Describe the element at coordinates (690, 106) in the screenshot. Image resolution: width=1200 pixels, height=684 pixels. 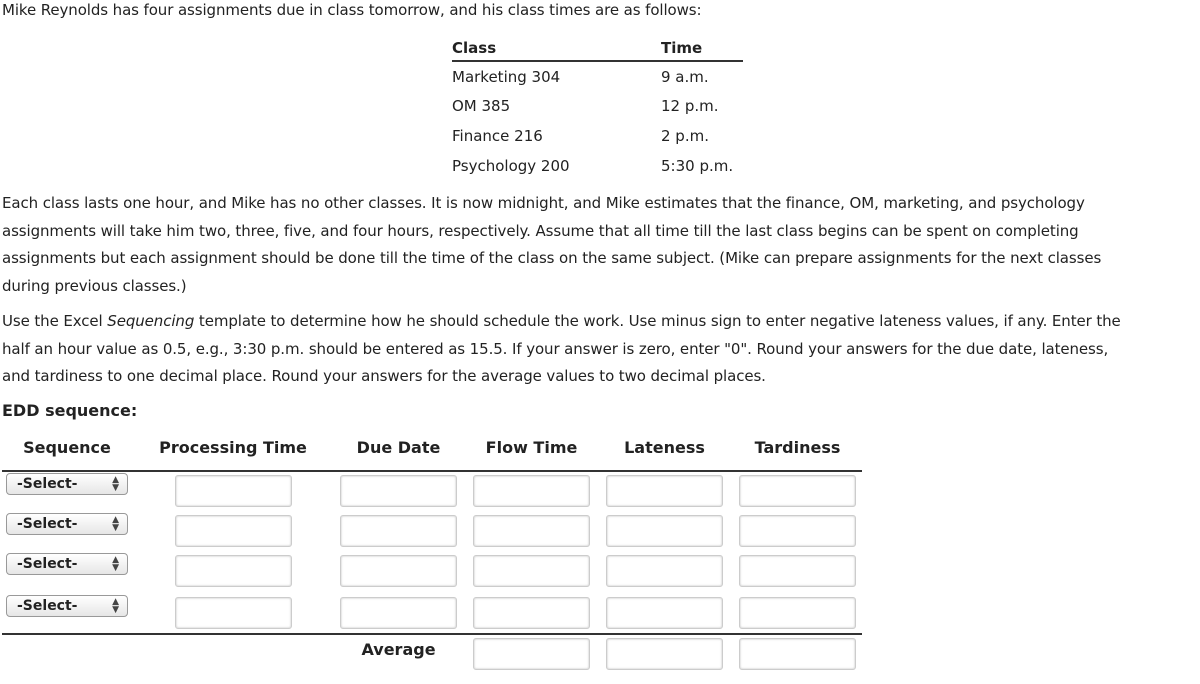
I see `class-time: 12 p.m.` at that location.